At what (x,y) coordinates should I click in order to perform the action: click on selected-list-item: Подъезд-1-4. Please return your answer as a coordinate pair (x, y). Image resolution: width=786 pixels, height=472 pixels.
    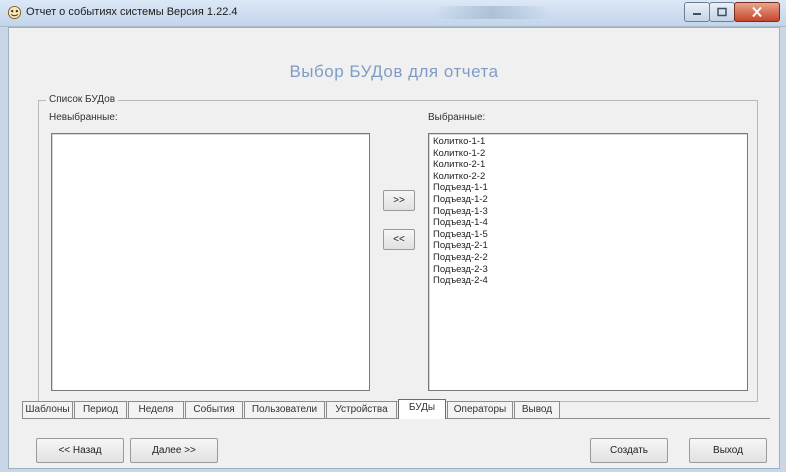
    Looking at the image, I should click on (590, 223).